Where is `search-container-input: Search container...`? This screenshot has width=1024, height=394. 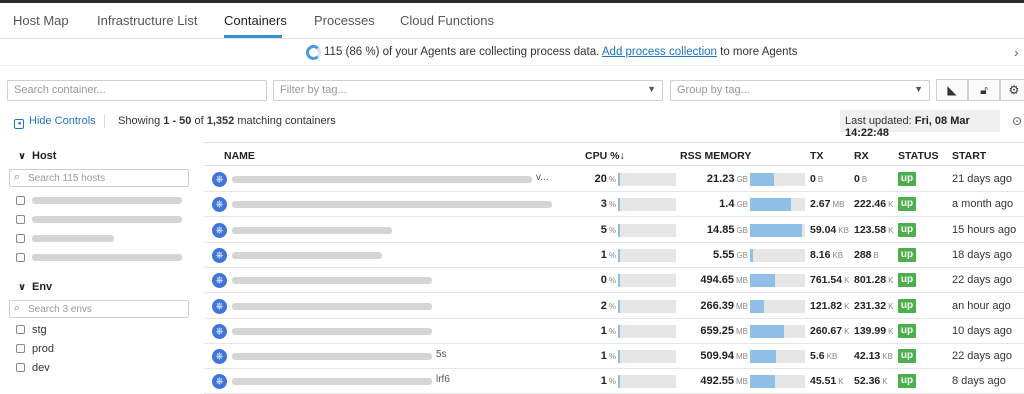 search-container-input: Search container... is located at coordinates (137, 90).